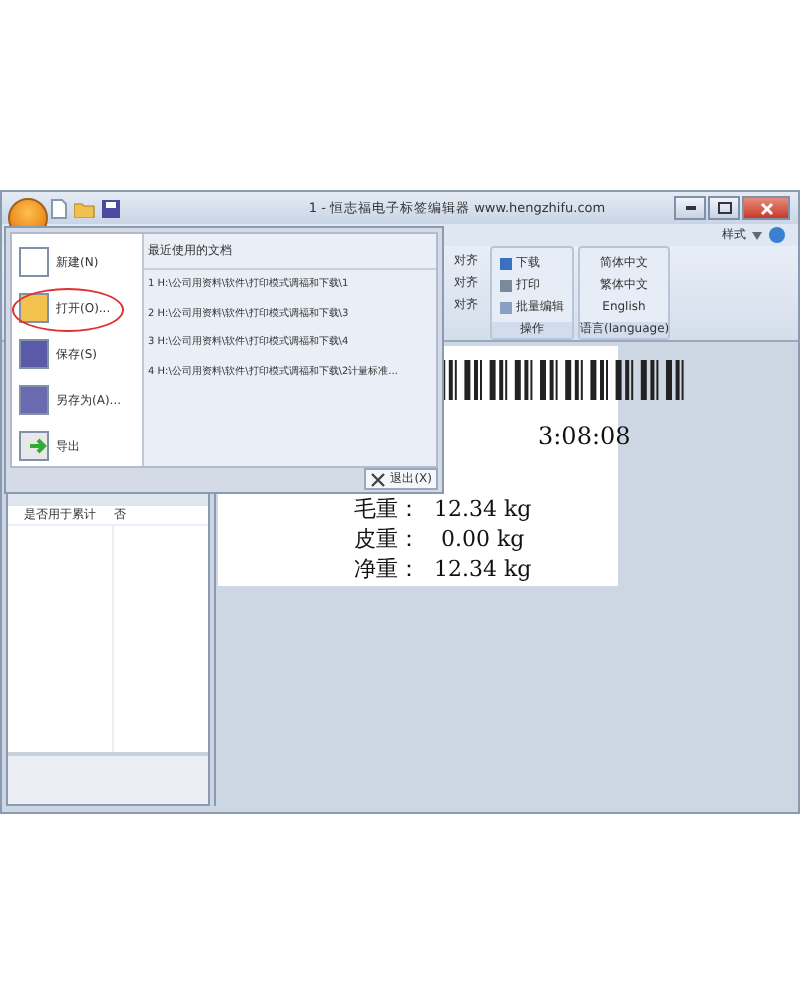 Image resolution: width=800 pixels, height=1000 pixels. I want to click on weight-label: 毛重：, so click(388, 509).